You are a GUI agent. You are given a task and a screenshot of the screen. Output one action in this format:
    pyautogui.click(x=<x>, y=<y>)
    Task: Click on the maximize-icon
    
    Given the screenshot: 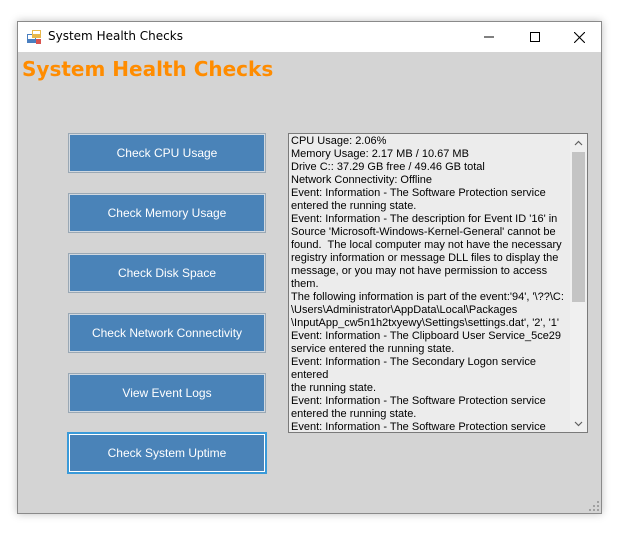 What is the action you would take?
    pyautogui.click(x=535, y=37)
    